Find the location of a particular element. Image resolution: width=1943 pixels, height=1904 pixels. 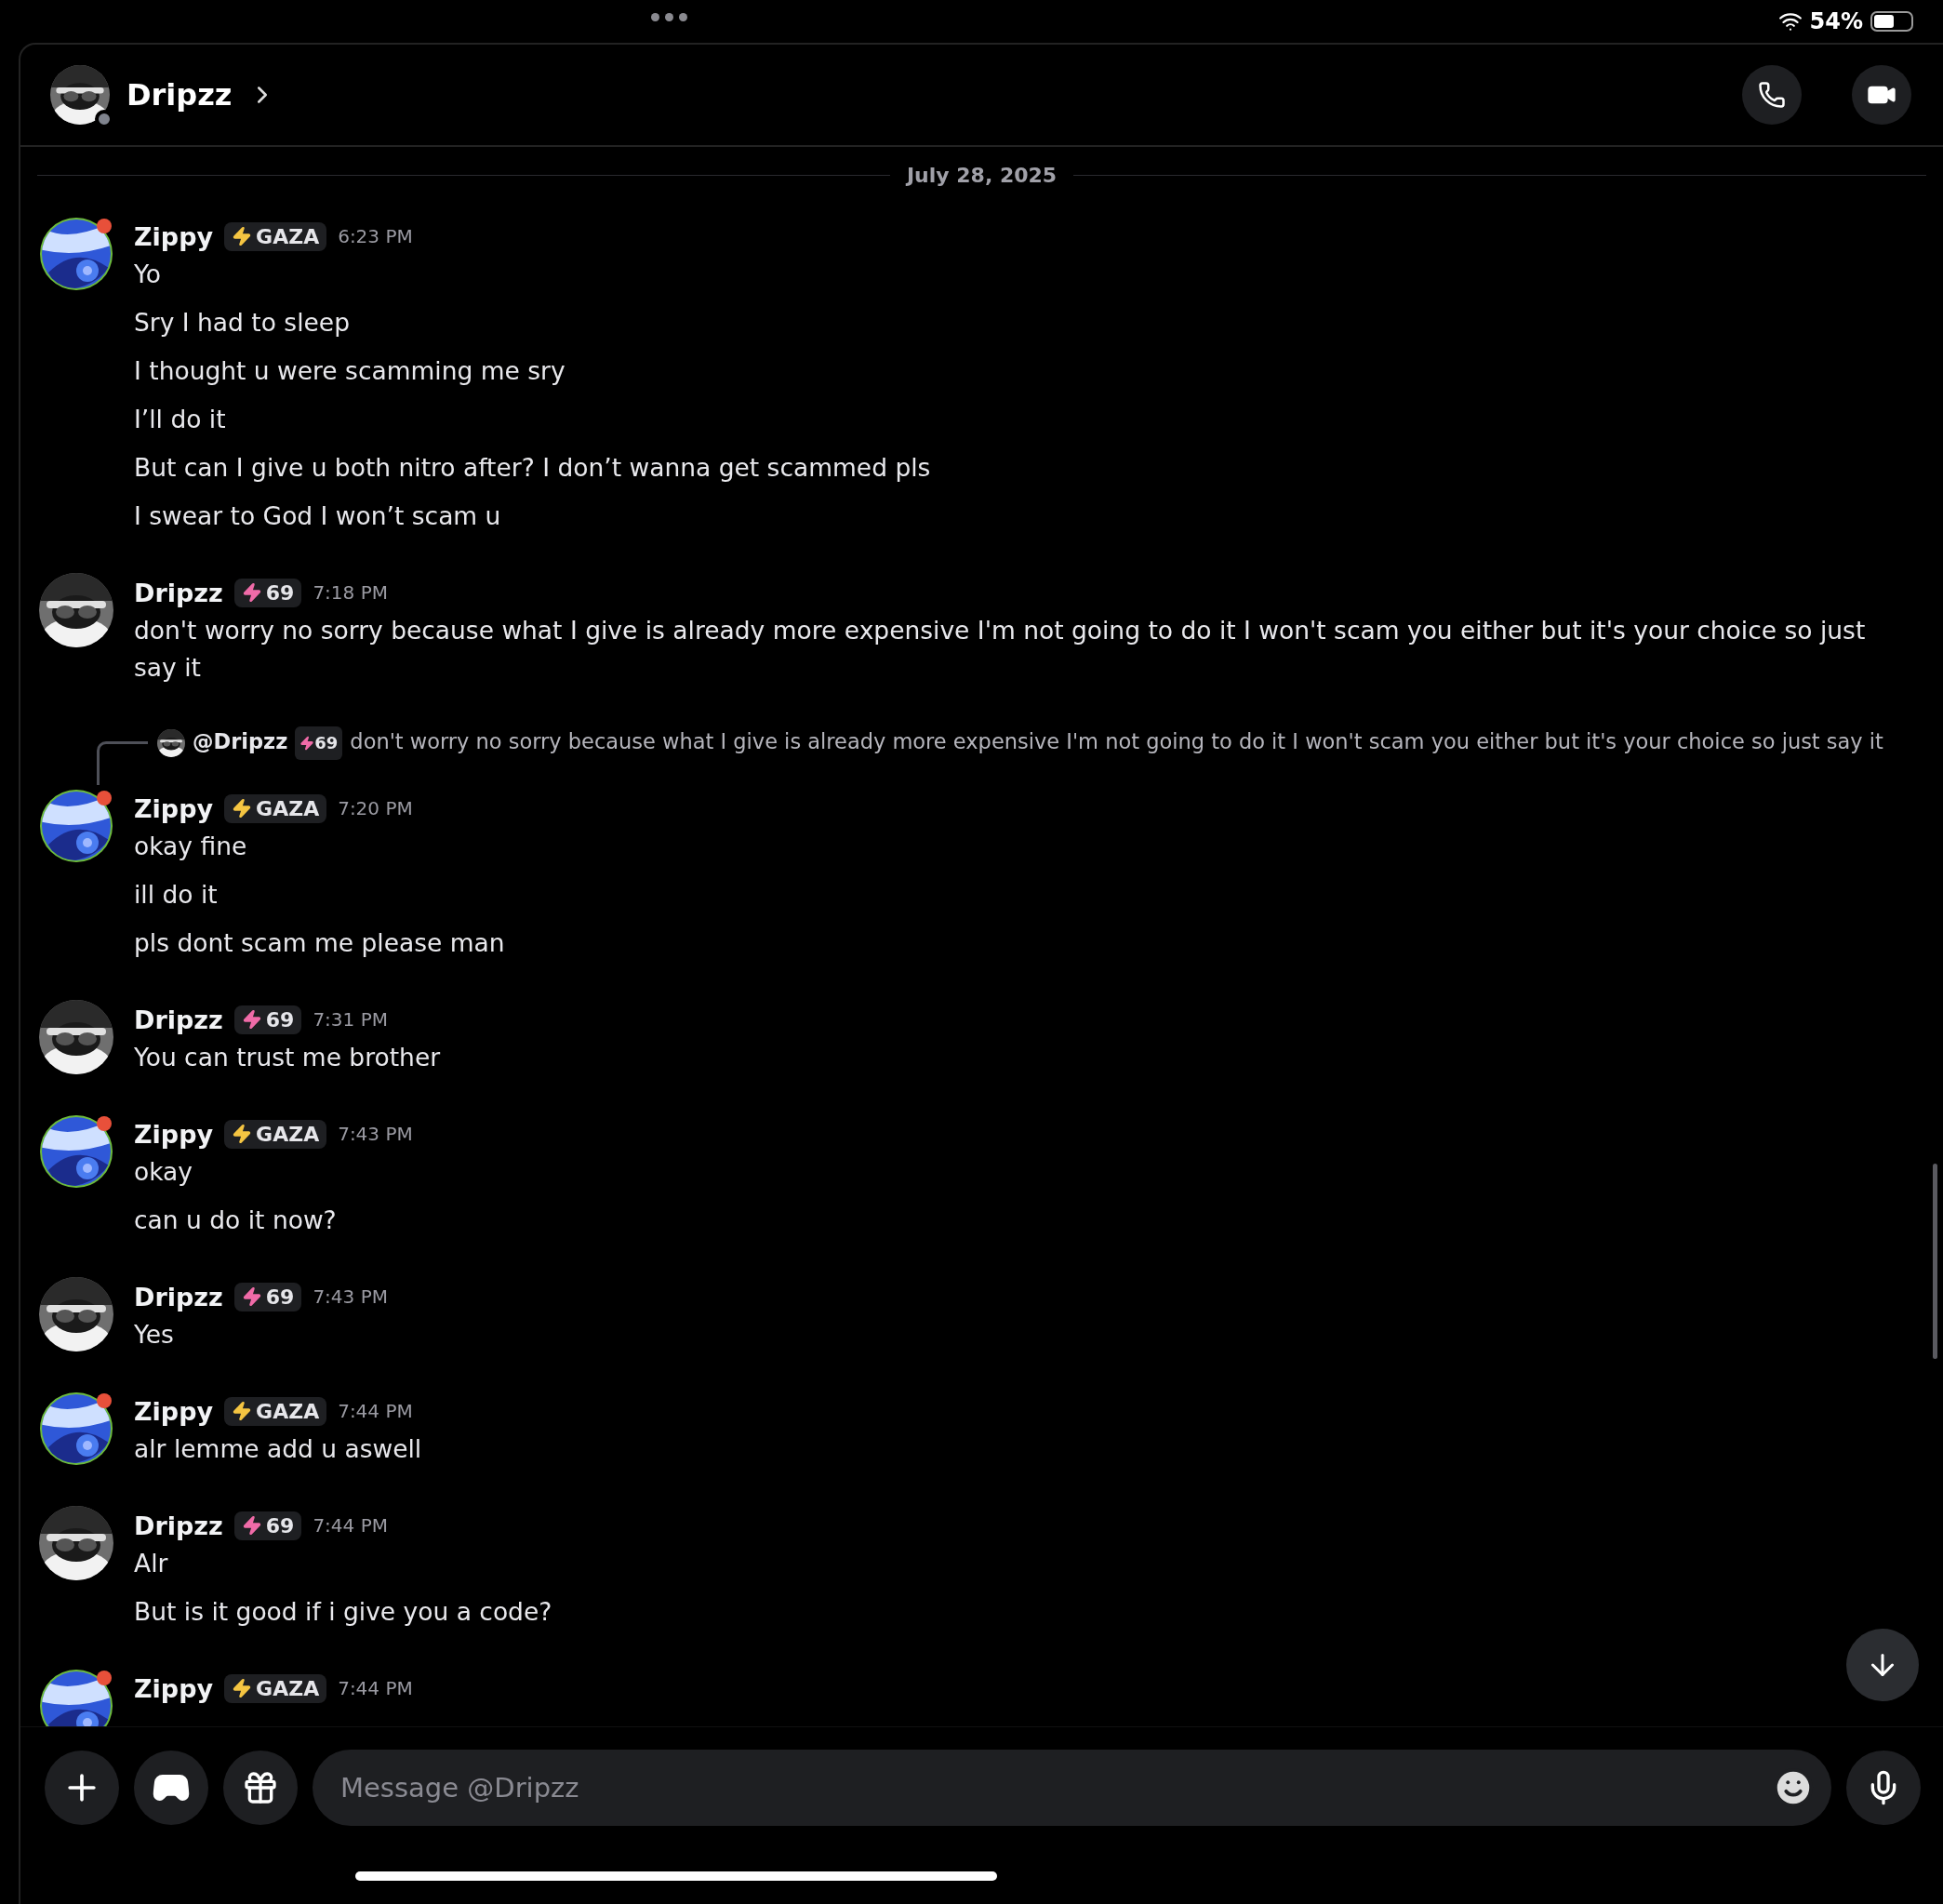

reply-preview: don't worry no sorry because what I give is already more expensive I'm not going to do it I won't scam you either but it's your choice so just say it is located at coordinates (1116, 741).